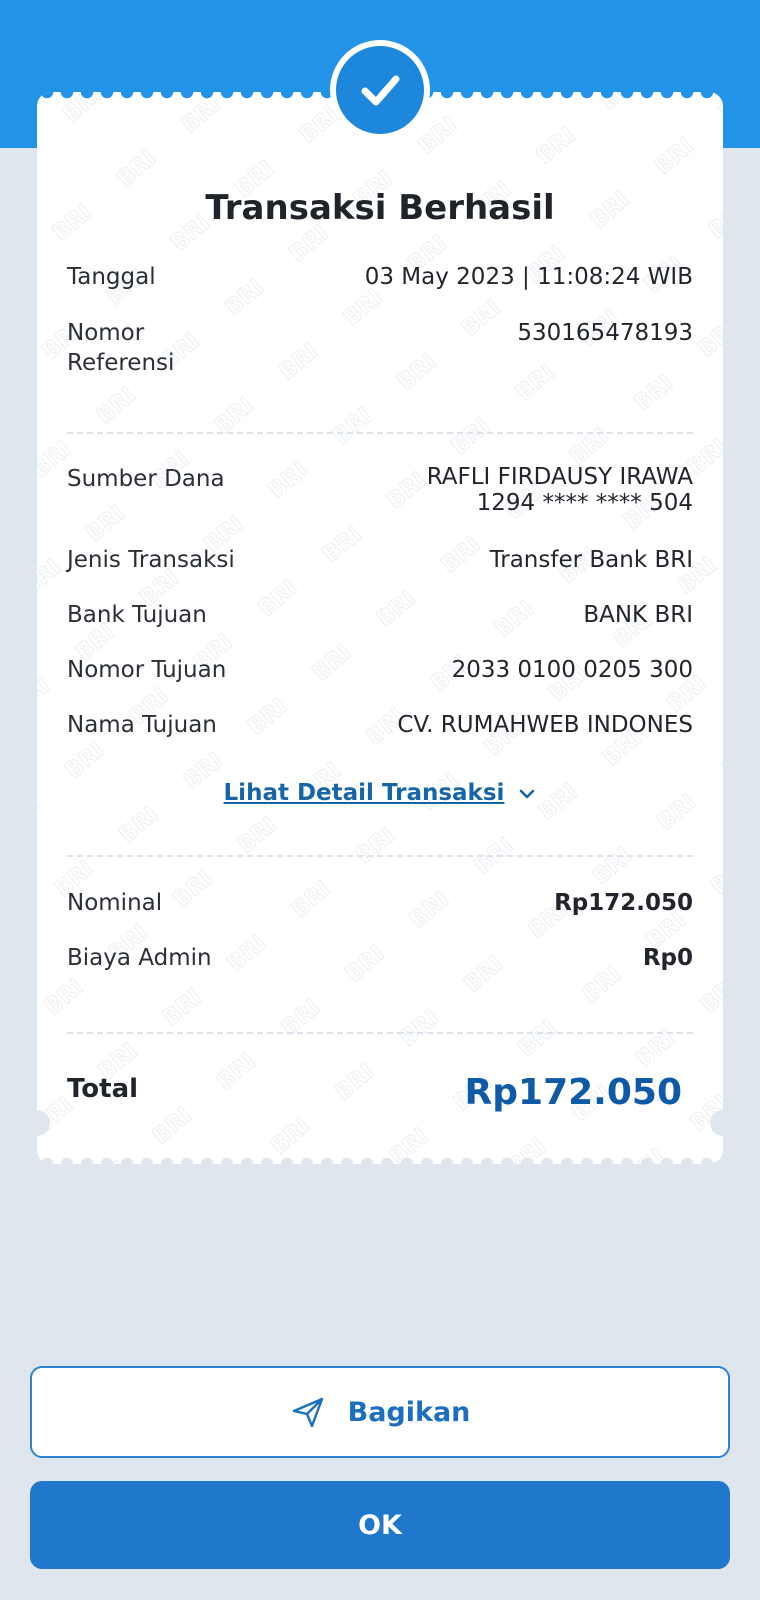 The width and height of the screenshot is (760, 1600). Describe the element at coordinates (307, 1412) in the screenshot. I see `send-icon` at that location.